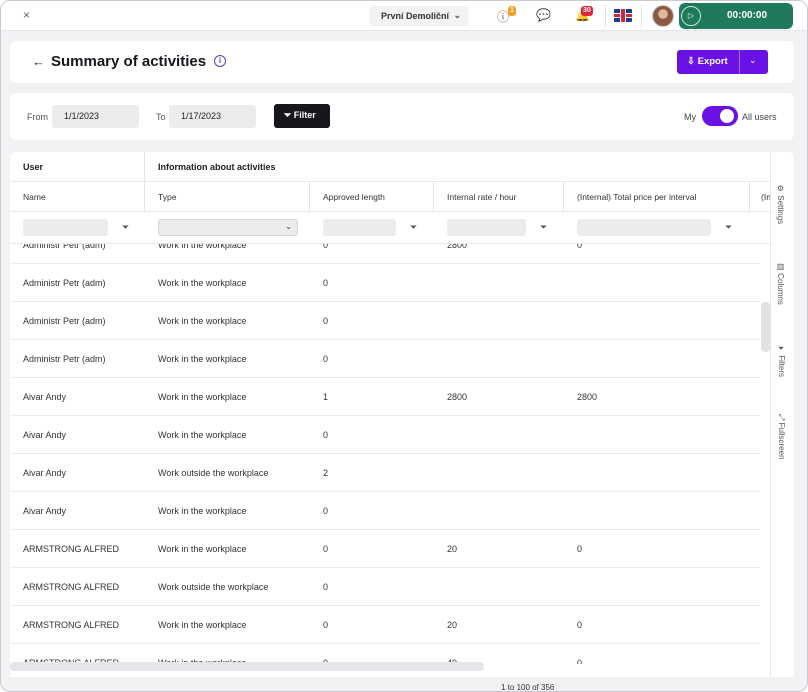 This screenshot has width=808, height=692. Describe the element at coordinates (33, 167) in the screenshot. I see `group-header-user: User` at that location.